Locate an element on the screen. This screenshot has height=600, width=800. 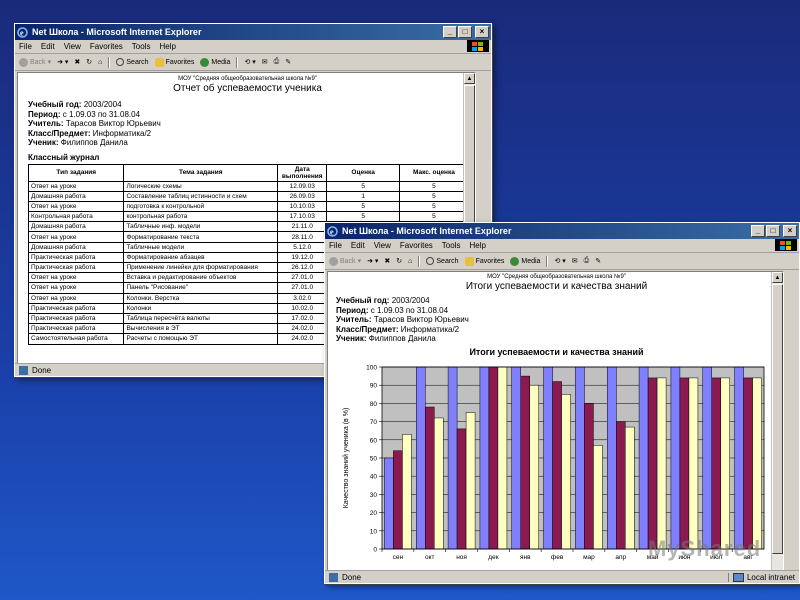
table-cell: Расчеты с помощью ЭТ is located at coordinates (201, 339).